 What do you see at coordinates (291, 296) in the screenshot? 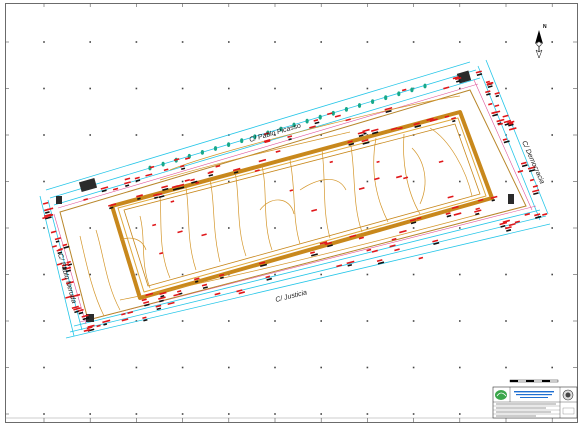
I see `street-label-justicia: C/ Justicia` at bounding box center [291, 296].